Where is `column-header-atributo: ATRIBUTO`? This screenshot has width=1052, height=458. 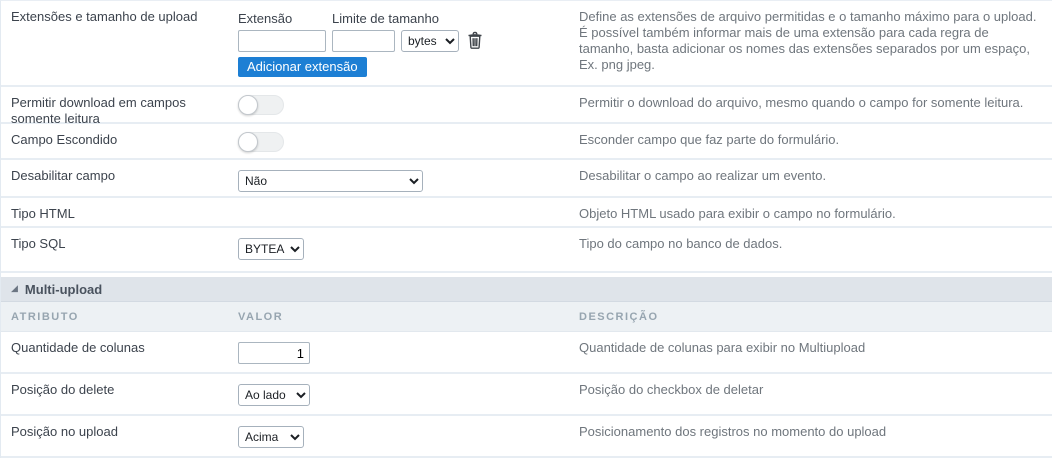
column-header-atributo: ATRIBUTO is located at coordinates (45, 316).